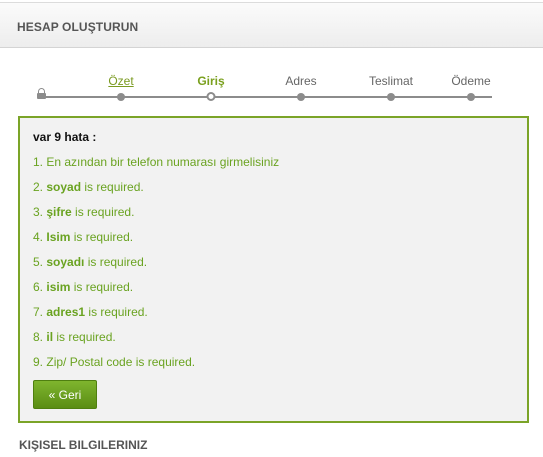 The width and height of the screenshot is (543, 457). What do you see at coordinates (38, 212) in the screenshot?
I see `error-number: 3.` at bounding box center [38, 212].